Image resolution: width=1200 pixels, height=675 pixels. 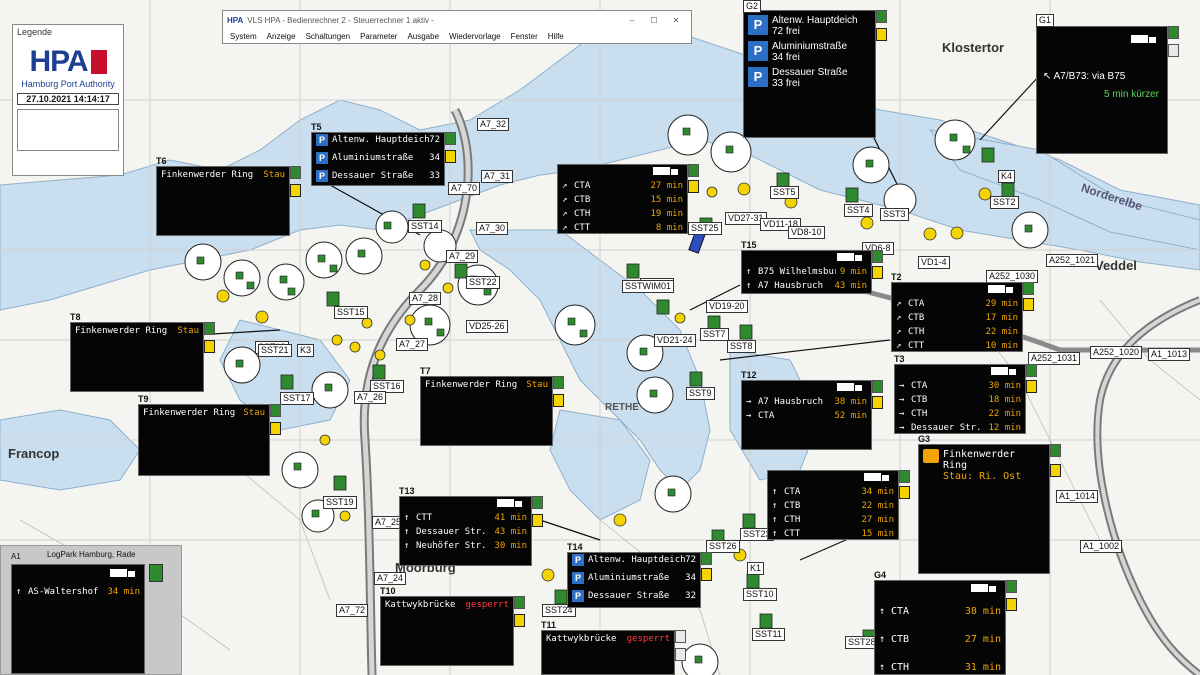 What do you see at coordinates (858, 210) in the screenshot?
I see `station-label: SST4` at bounding box center [858, 210].